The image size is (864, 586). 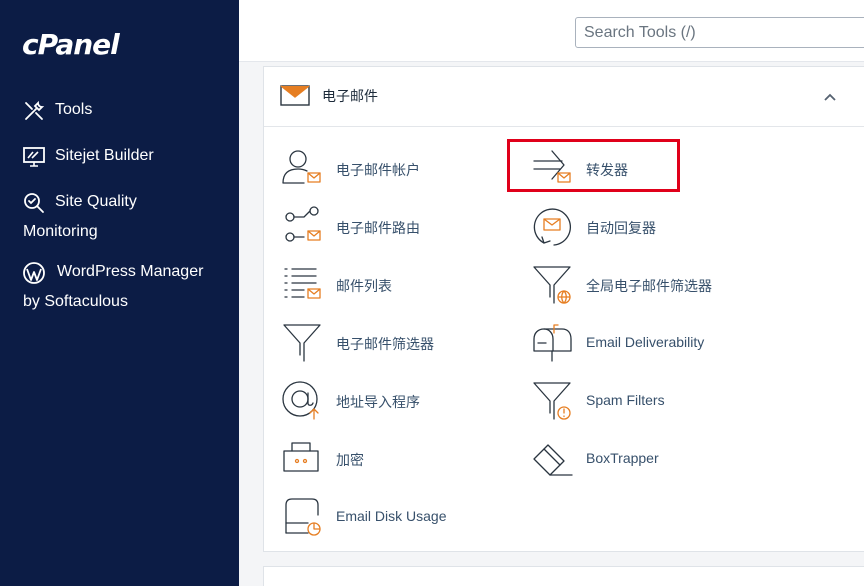 I want to click on funnel-globe-icon, so click(x=552, y=285).